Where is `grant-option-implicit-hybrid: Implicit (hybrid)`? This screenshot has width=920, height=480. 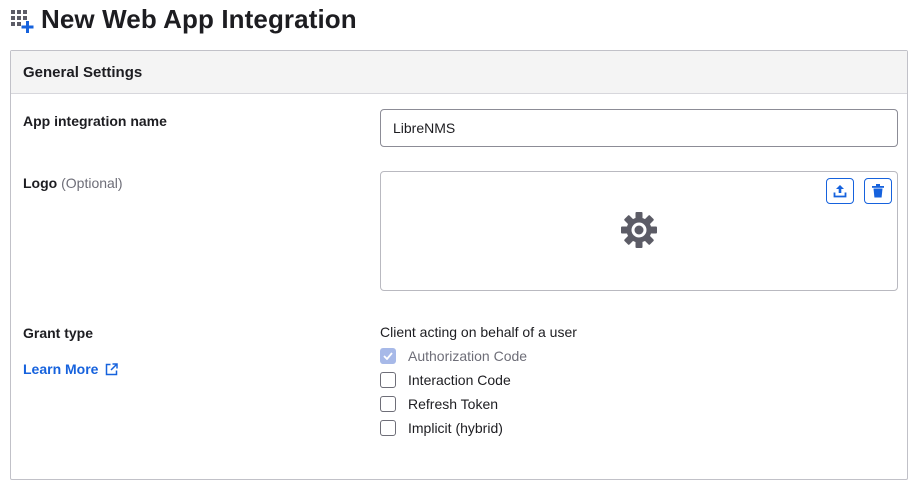
grant-option-implicit-hybrid: Implicit (hybrid) is located at coordinates (441, 428).